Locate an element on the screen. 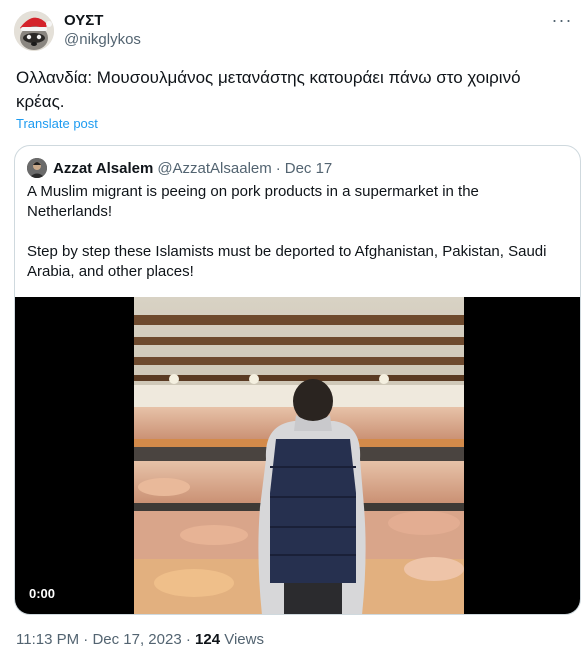 The image size is (586, 655). quoted-author-avatar is located at coordinates (37, 168).